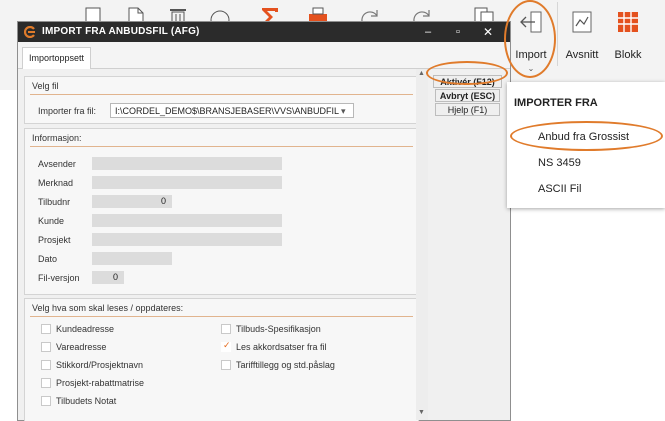  I want to click on aktiver-highlight-ring, so click(467, 73).